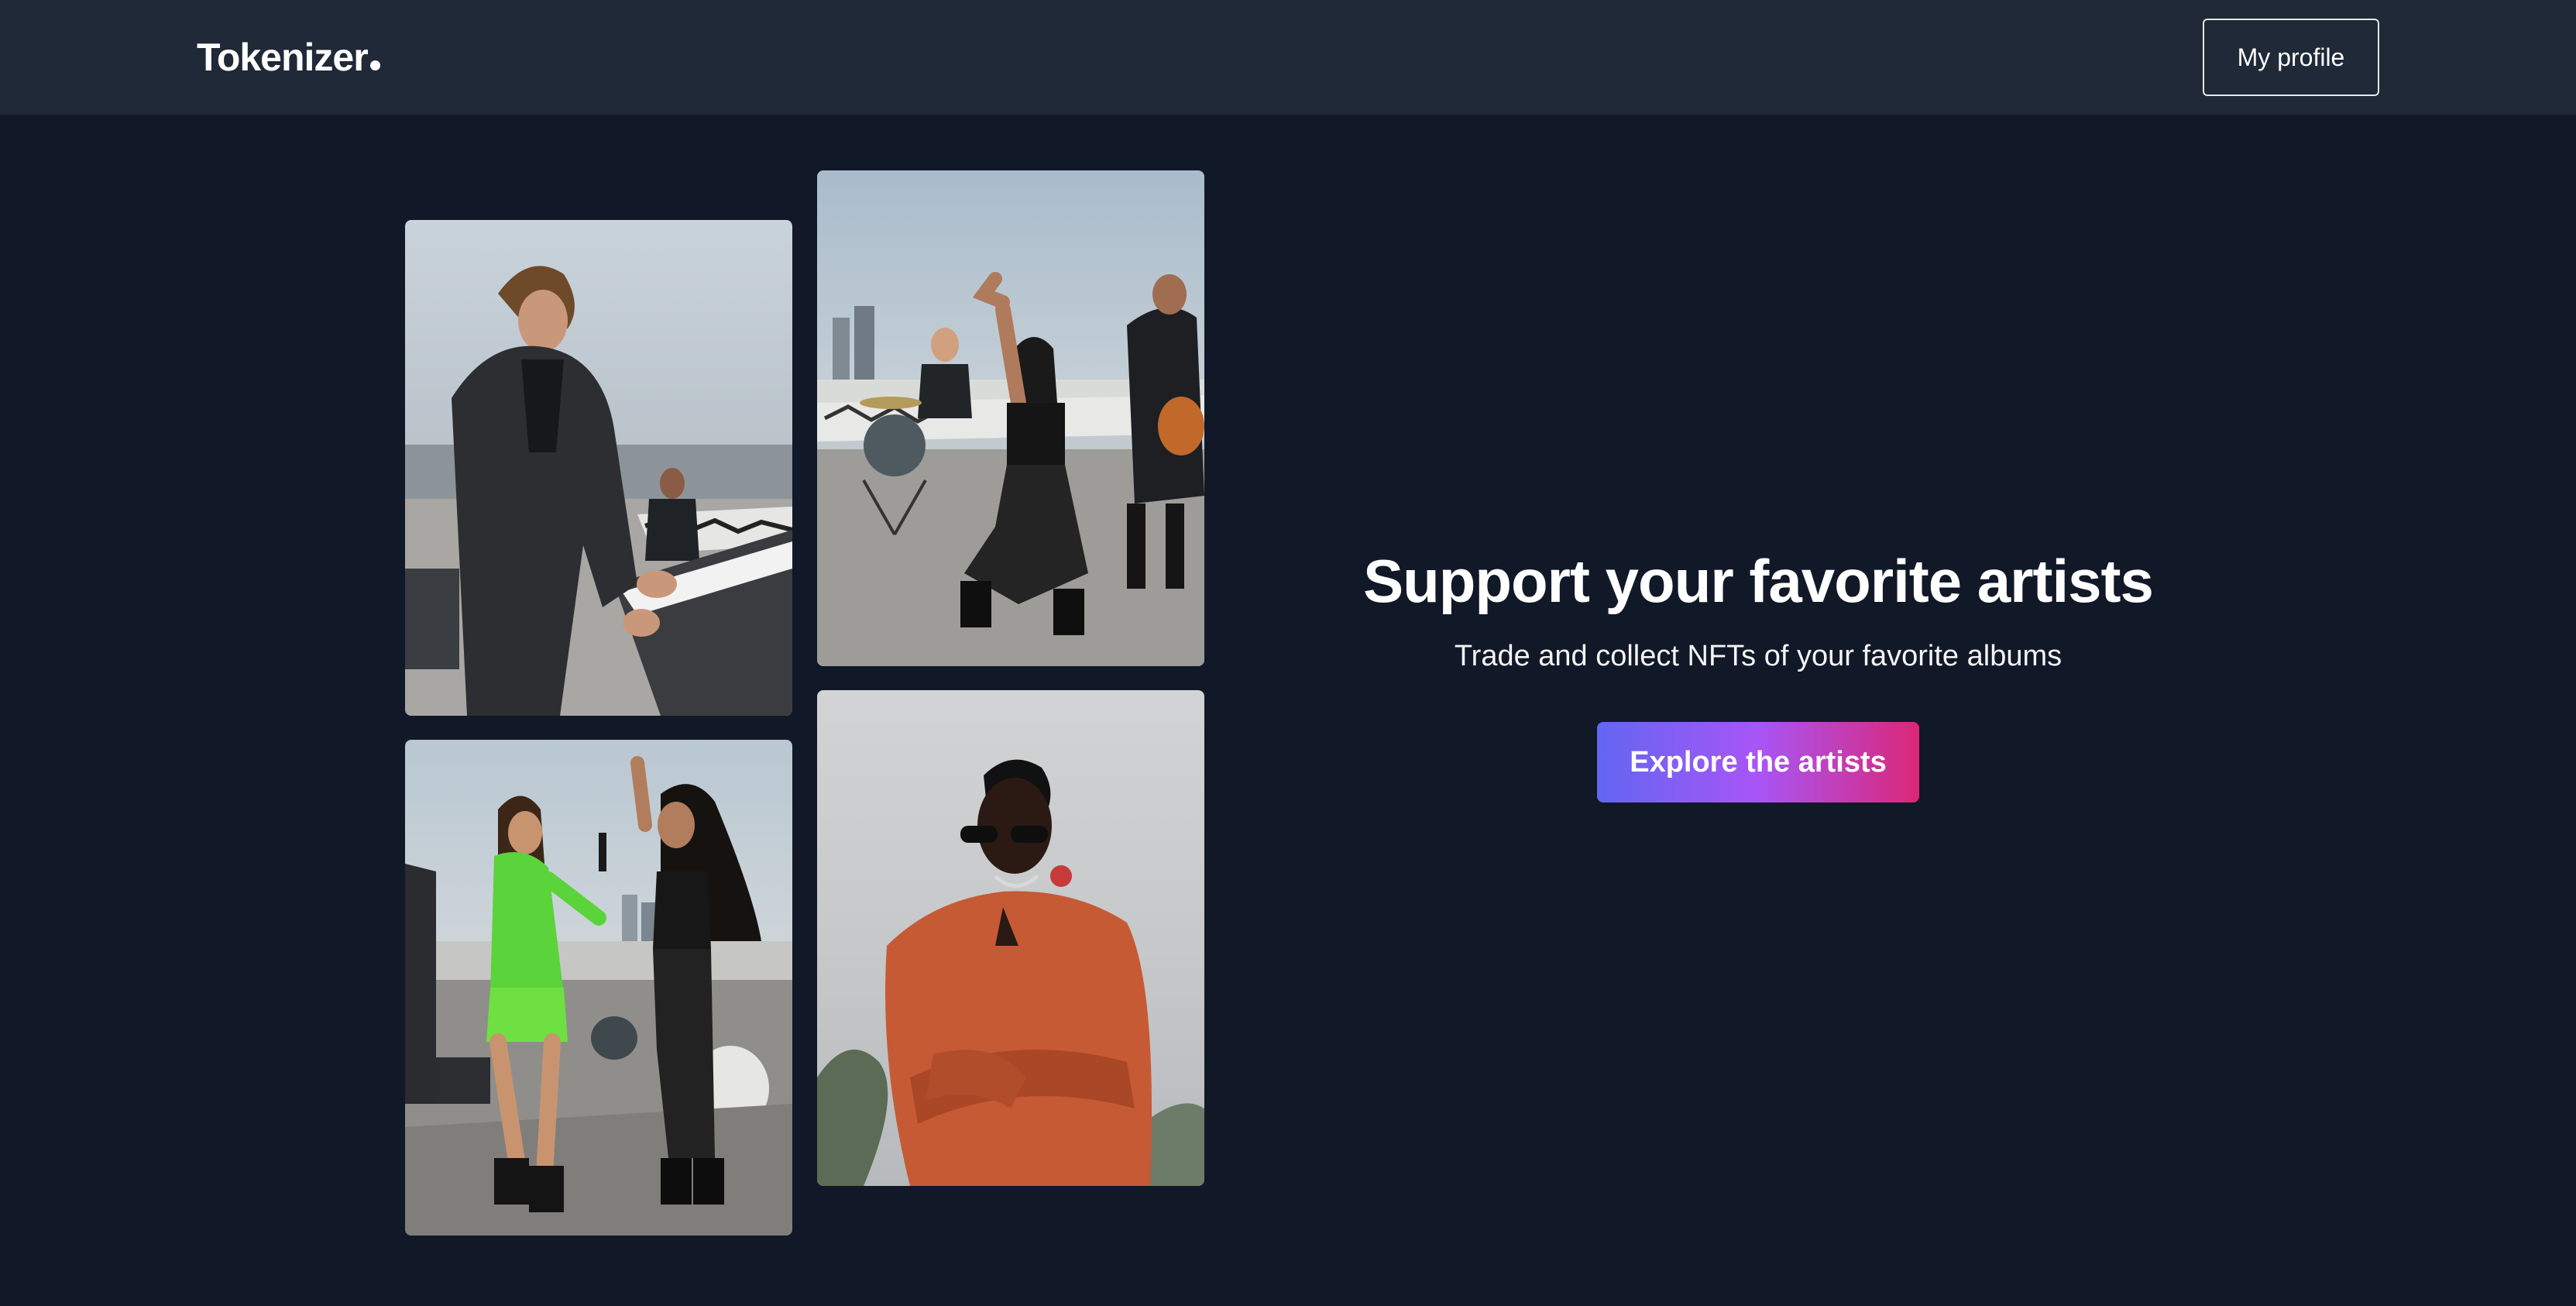  Describe the element at coordinates (1288, 57) in the screenshot. I see `navbar: Tokenizer My profile` at that location.